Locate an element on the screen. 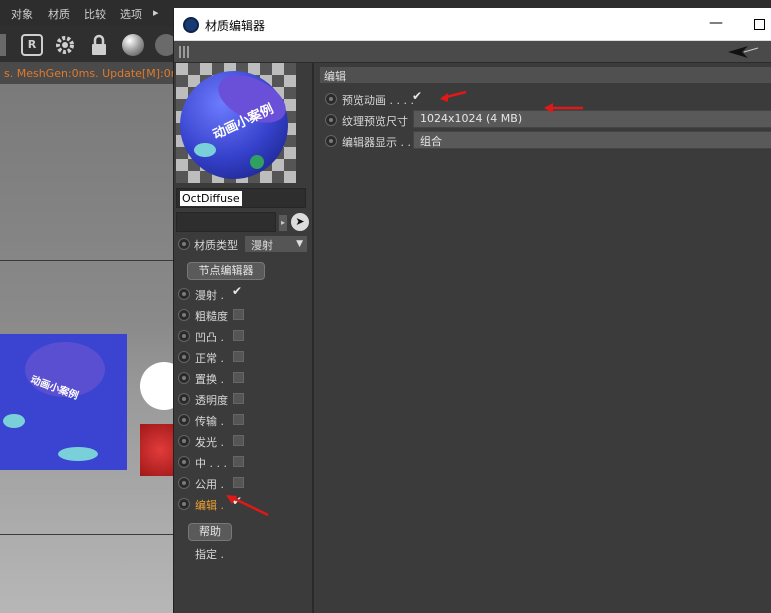  viewport-image-object is located at coordinates (157, 450).